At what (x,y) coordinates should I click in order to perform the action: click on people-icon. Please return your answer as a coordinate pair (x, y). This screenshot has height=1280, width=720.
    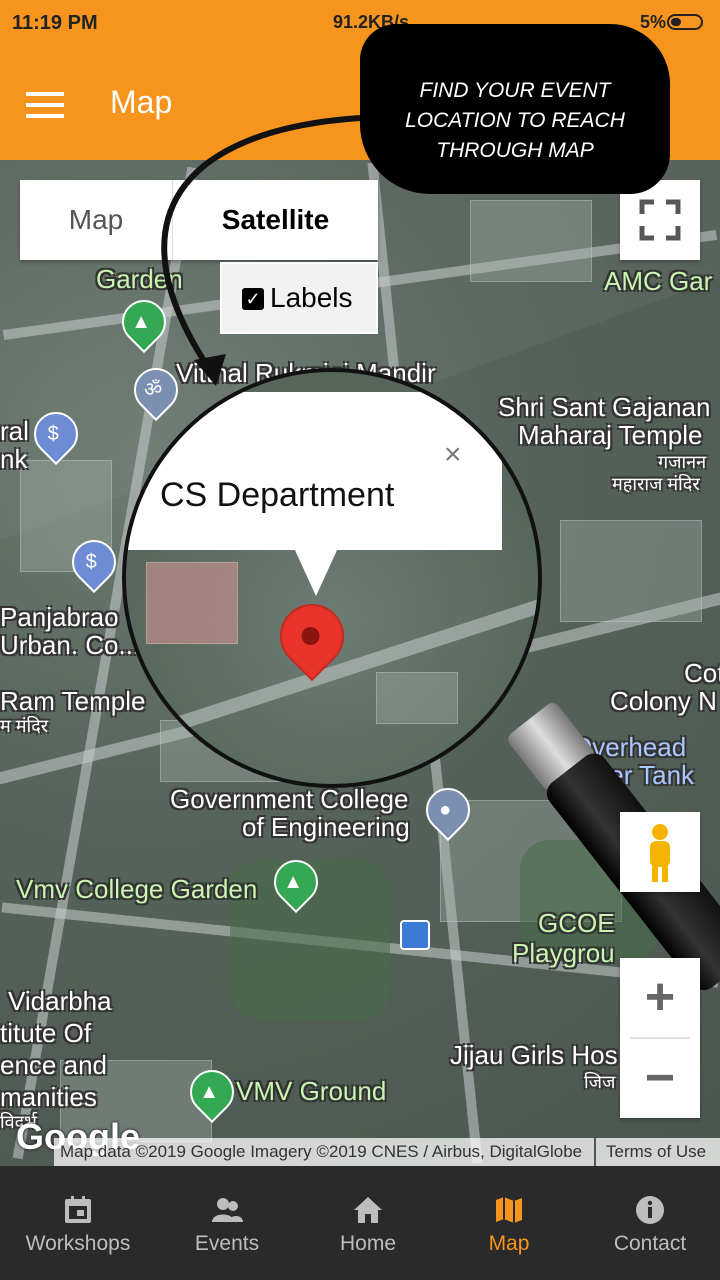
    Looking at the image, I should click on (227, 1210).